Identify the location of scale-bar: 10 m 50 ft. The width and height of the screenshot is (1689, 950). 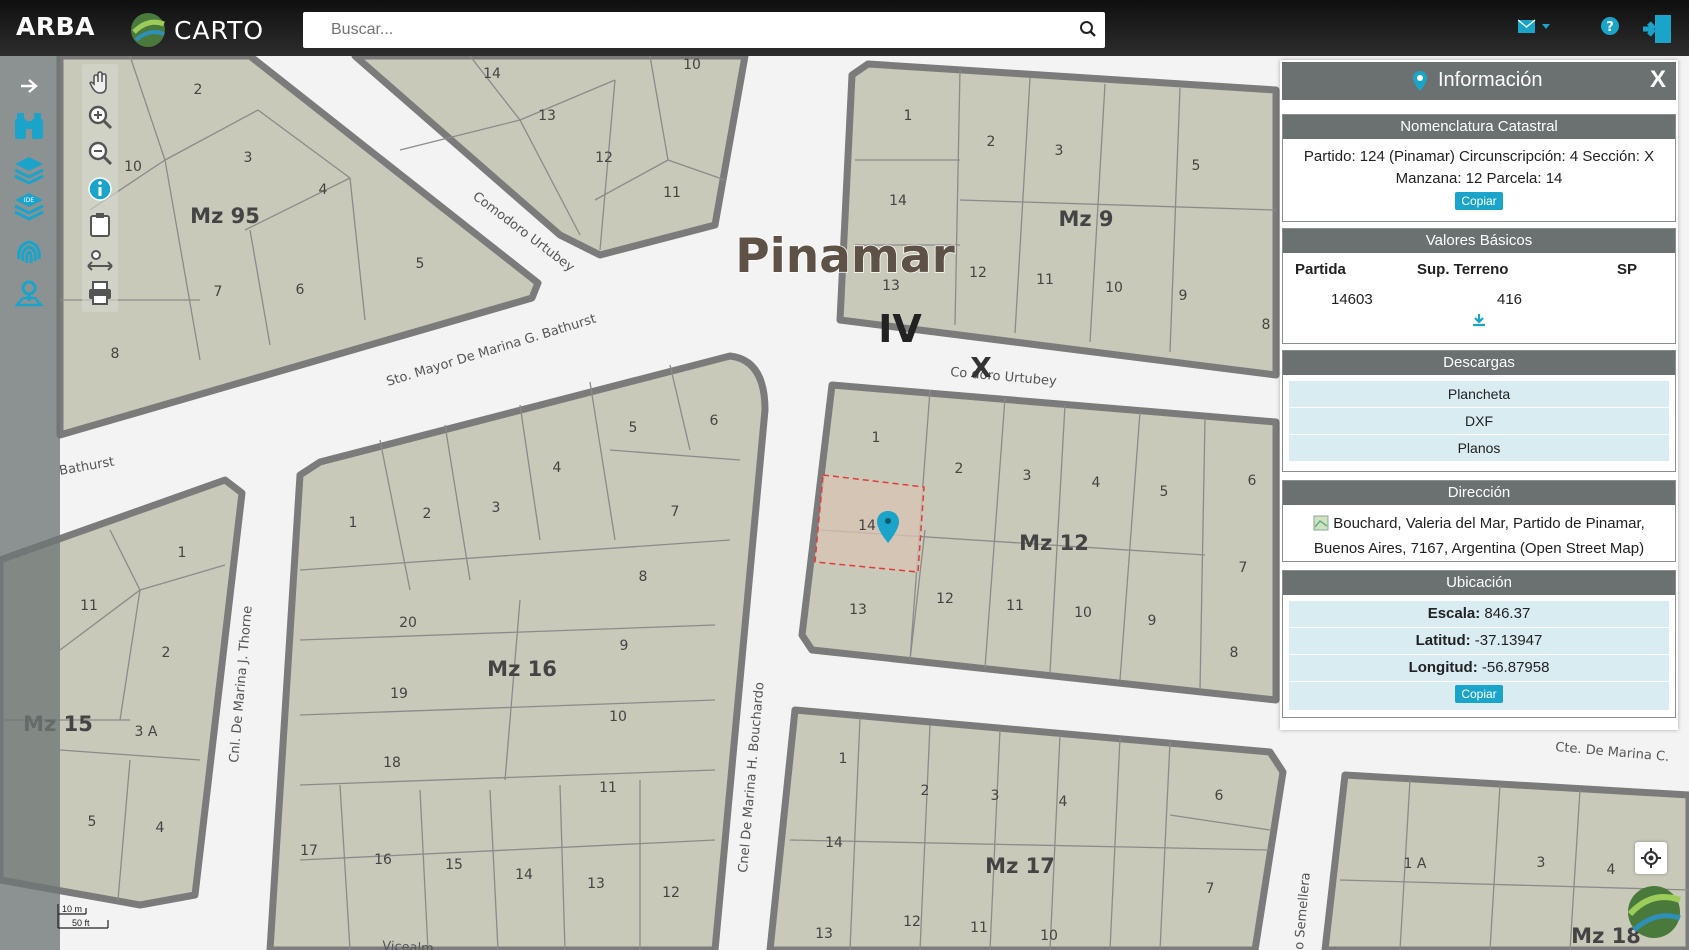
(84, 918).